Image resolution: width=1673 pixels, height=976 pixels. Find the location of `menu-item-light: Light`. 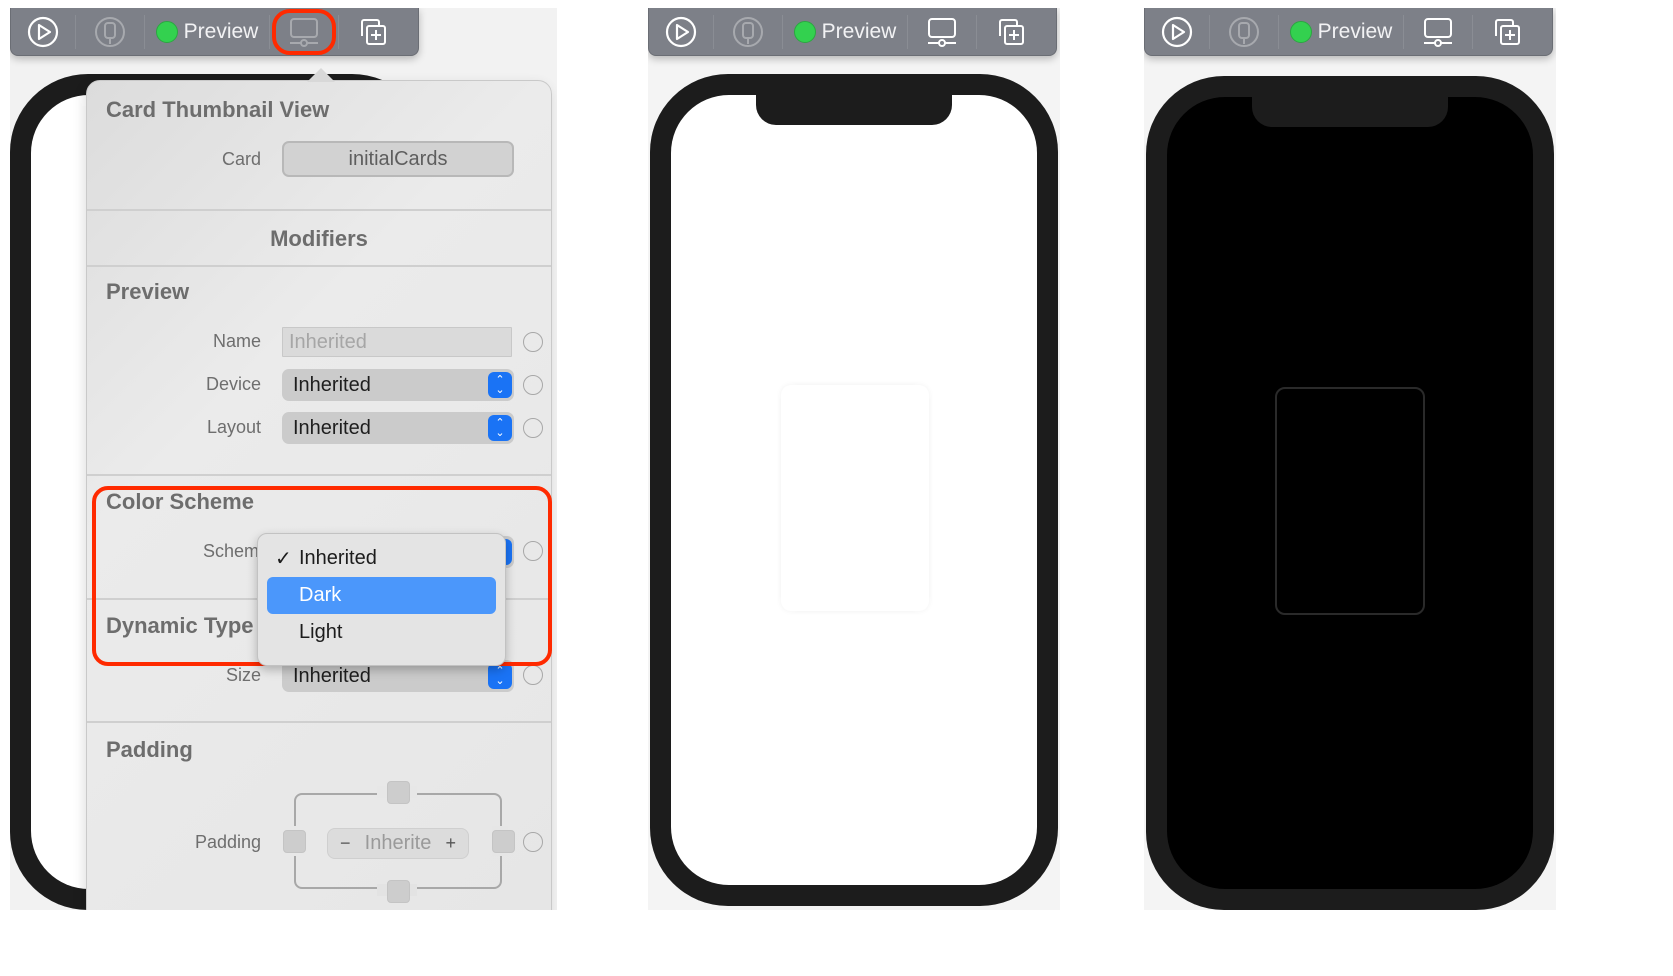

menu-item-light: Light is located at coordinates (381, 632).